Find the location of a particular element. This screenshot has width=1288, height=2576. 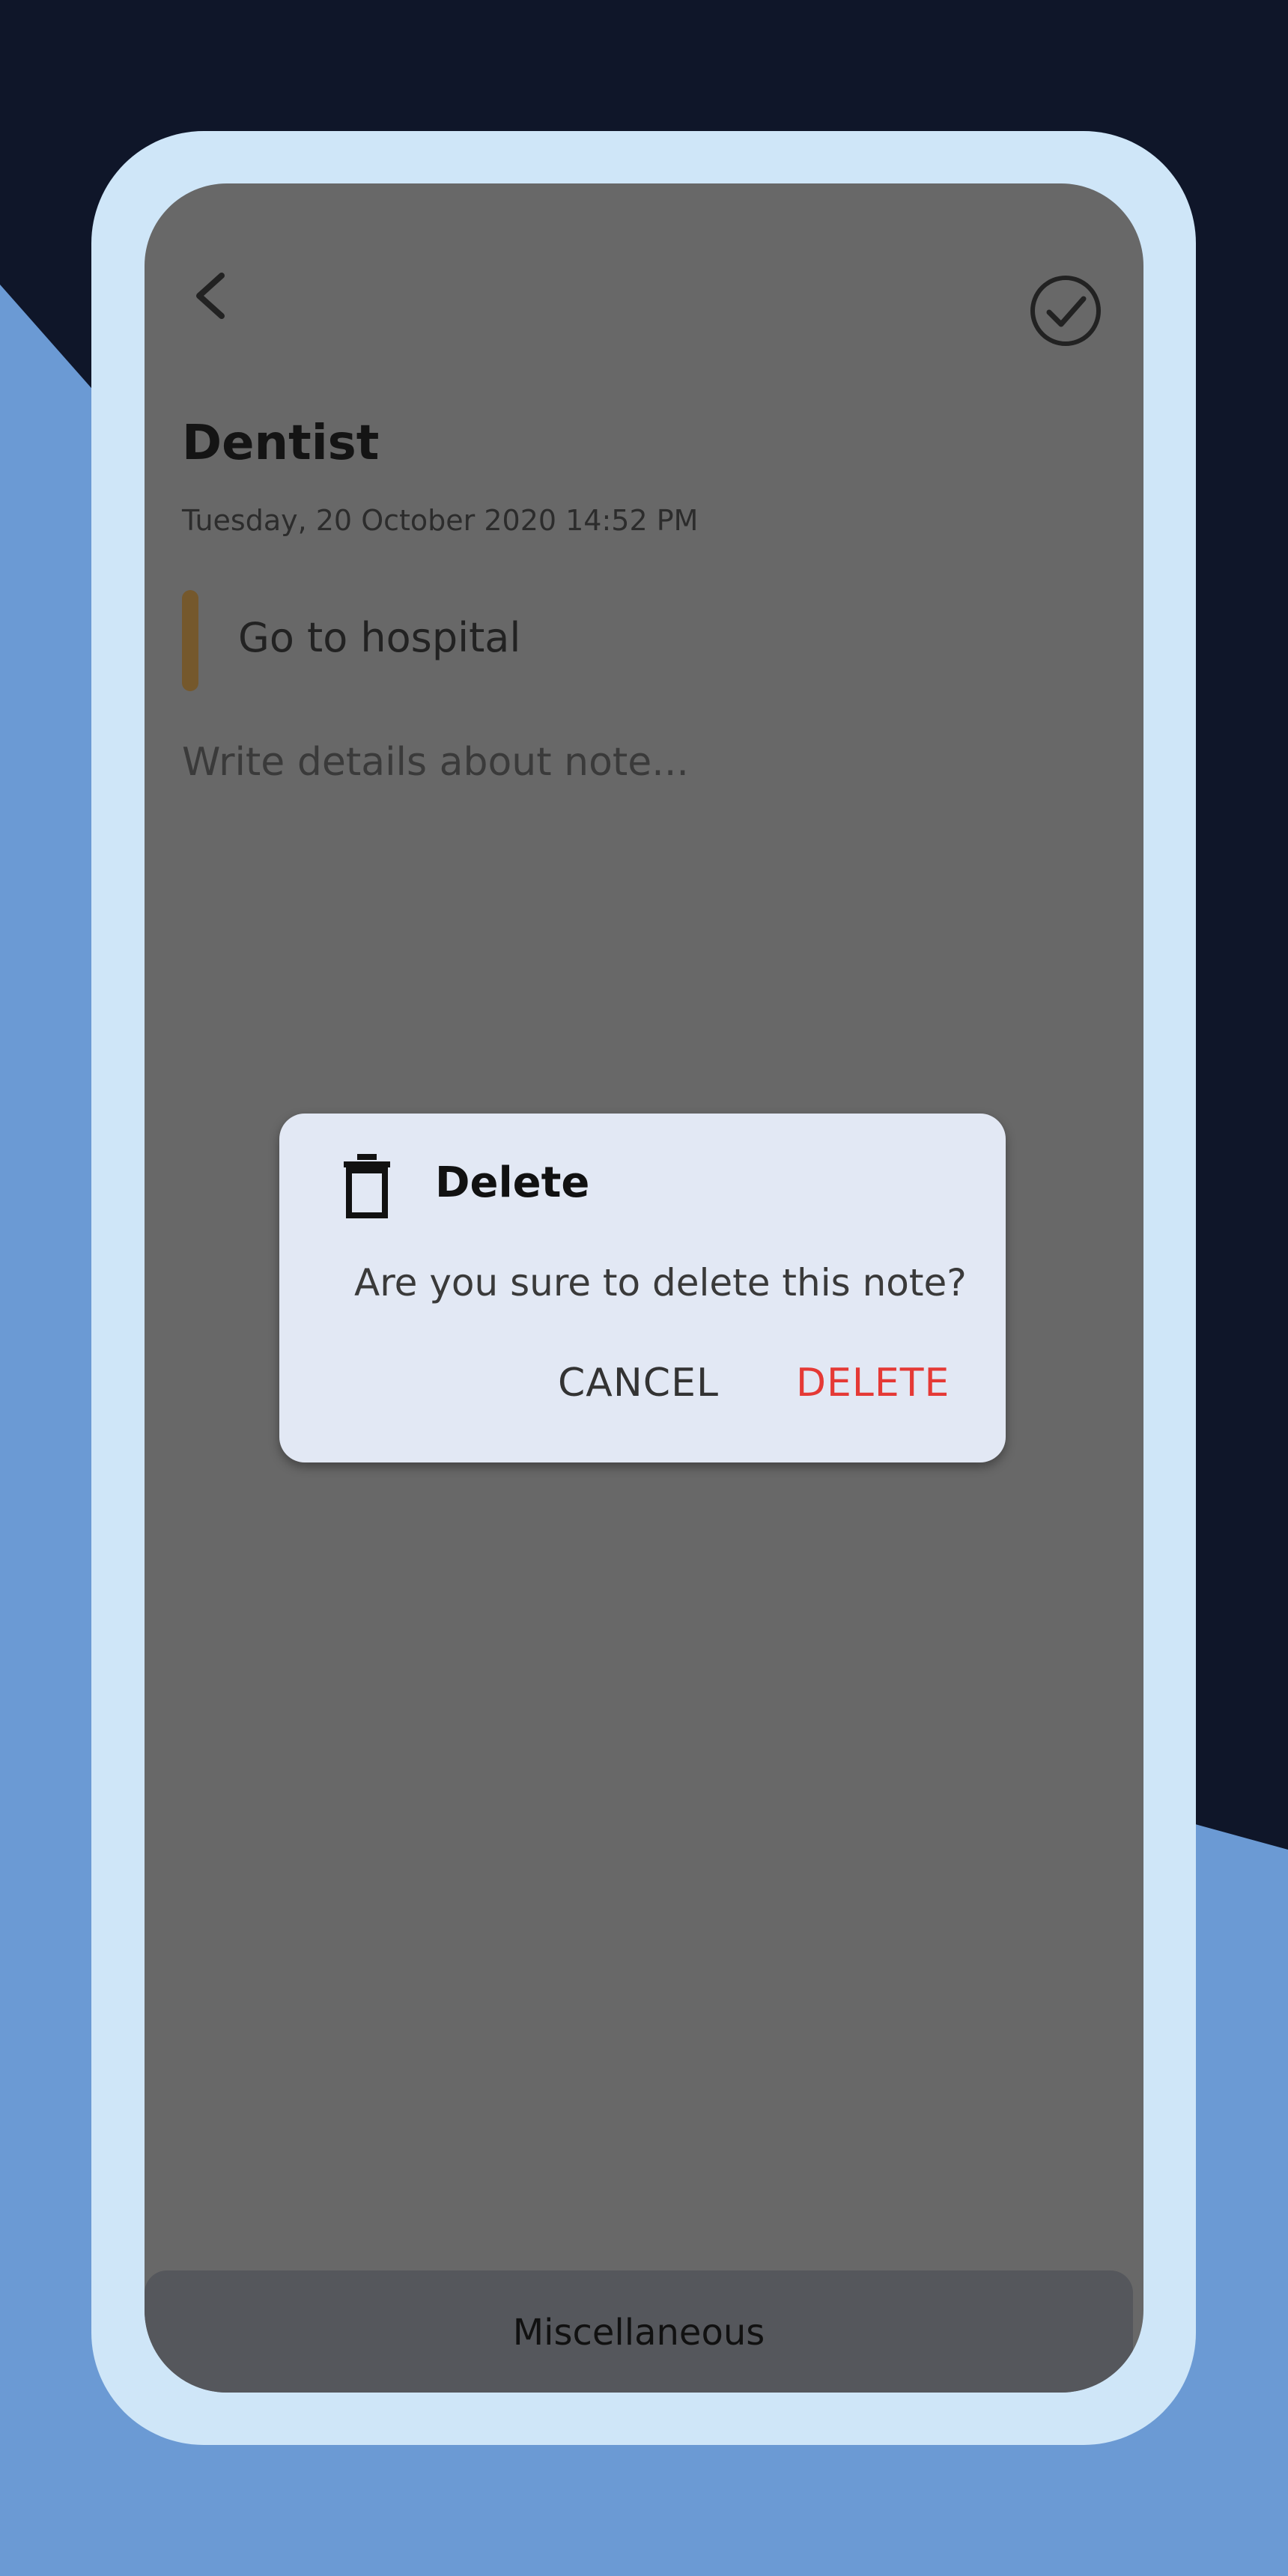

note-subtitle: Go to hospital is located at coordinates (379, 637).